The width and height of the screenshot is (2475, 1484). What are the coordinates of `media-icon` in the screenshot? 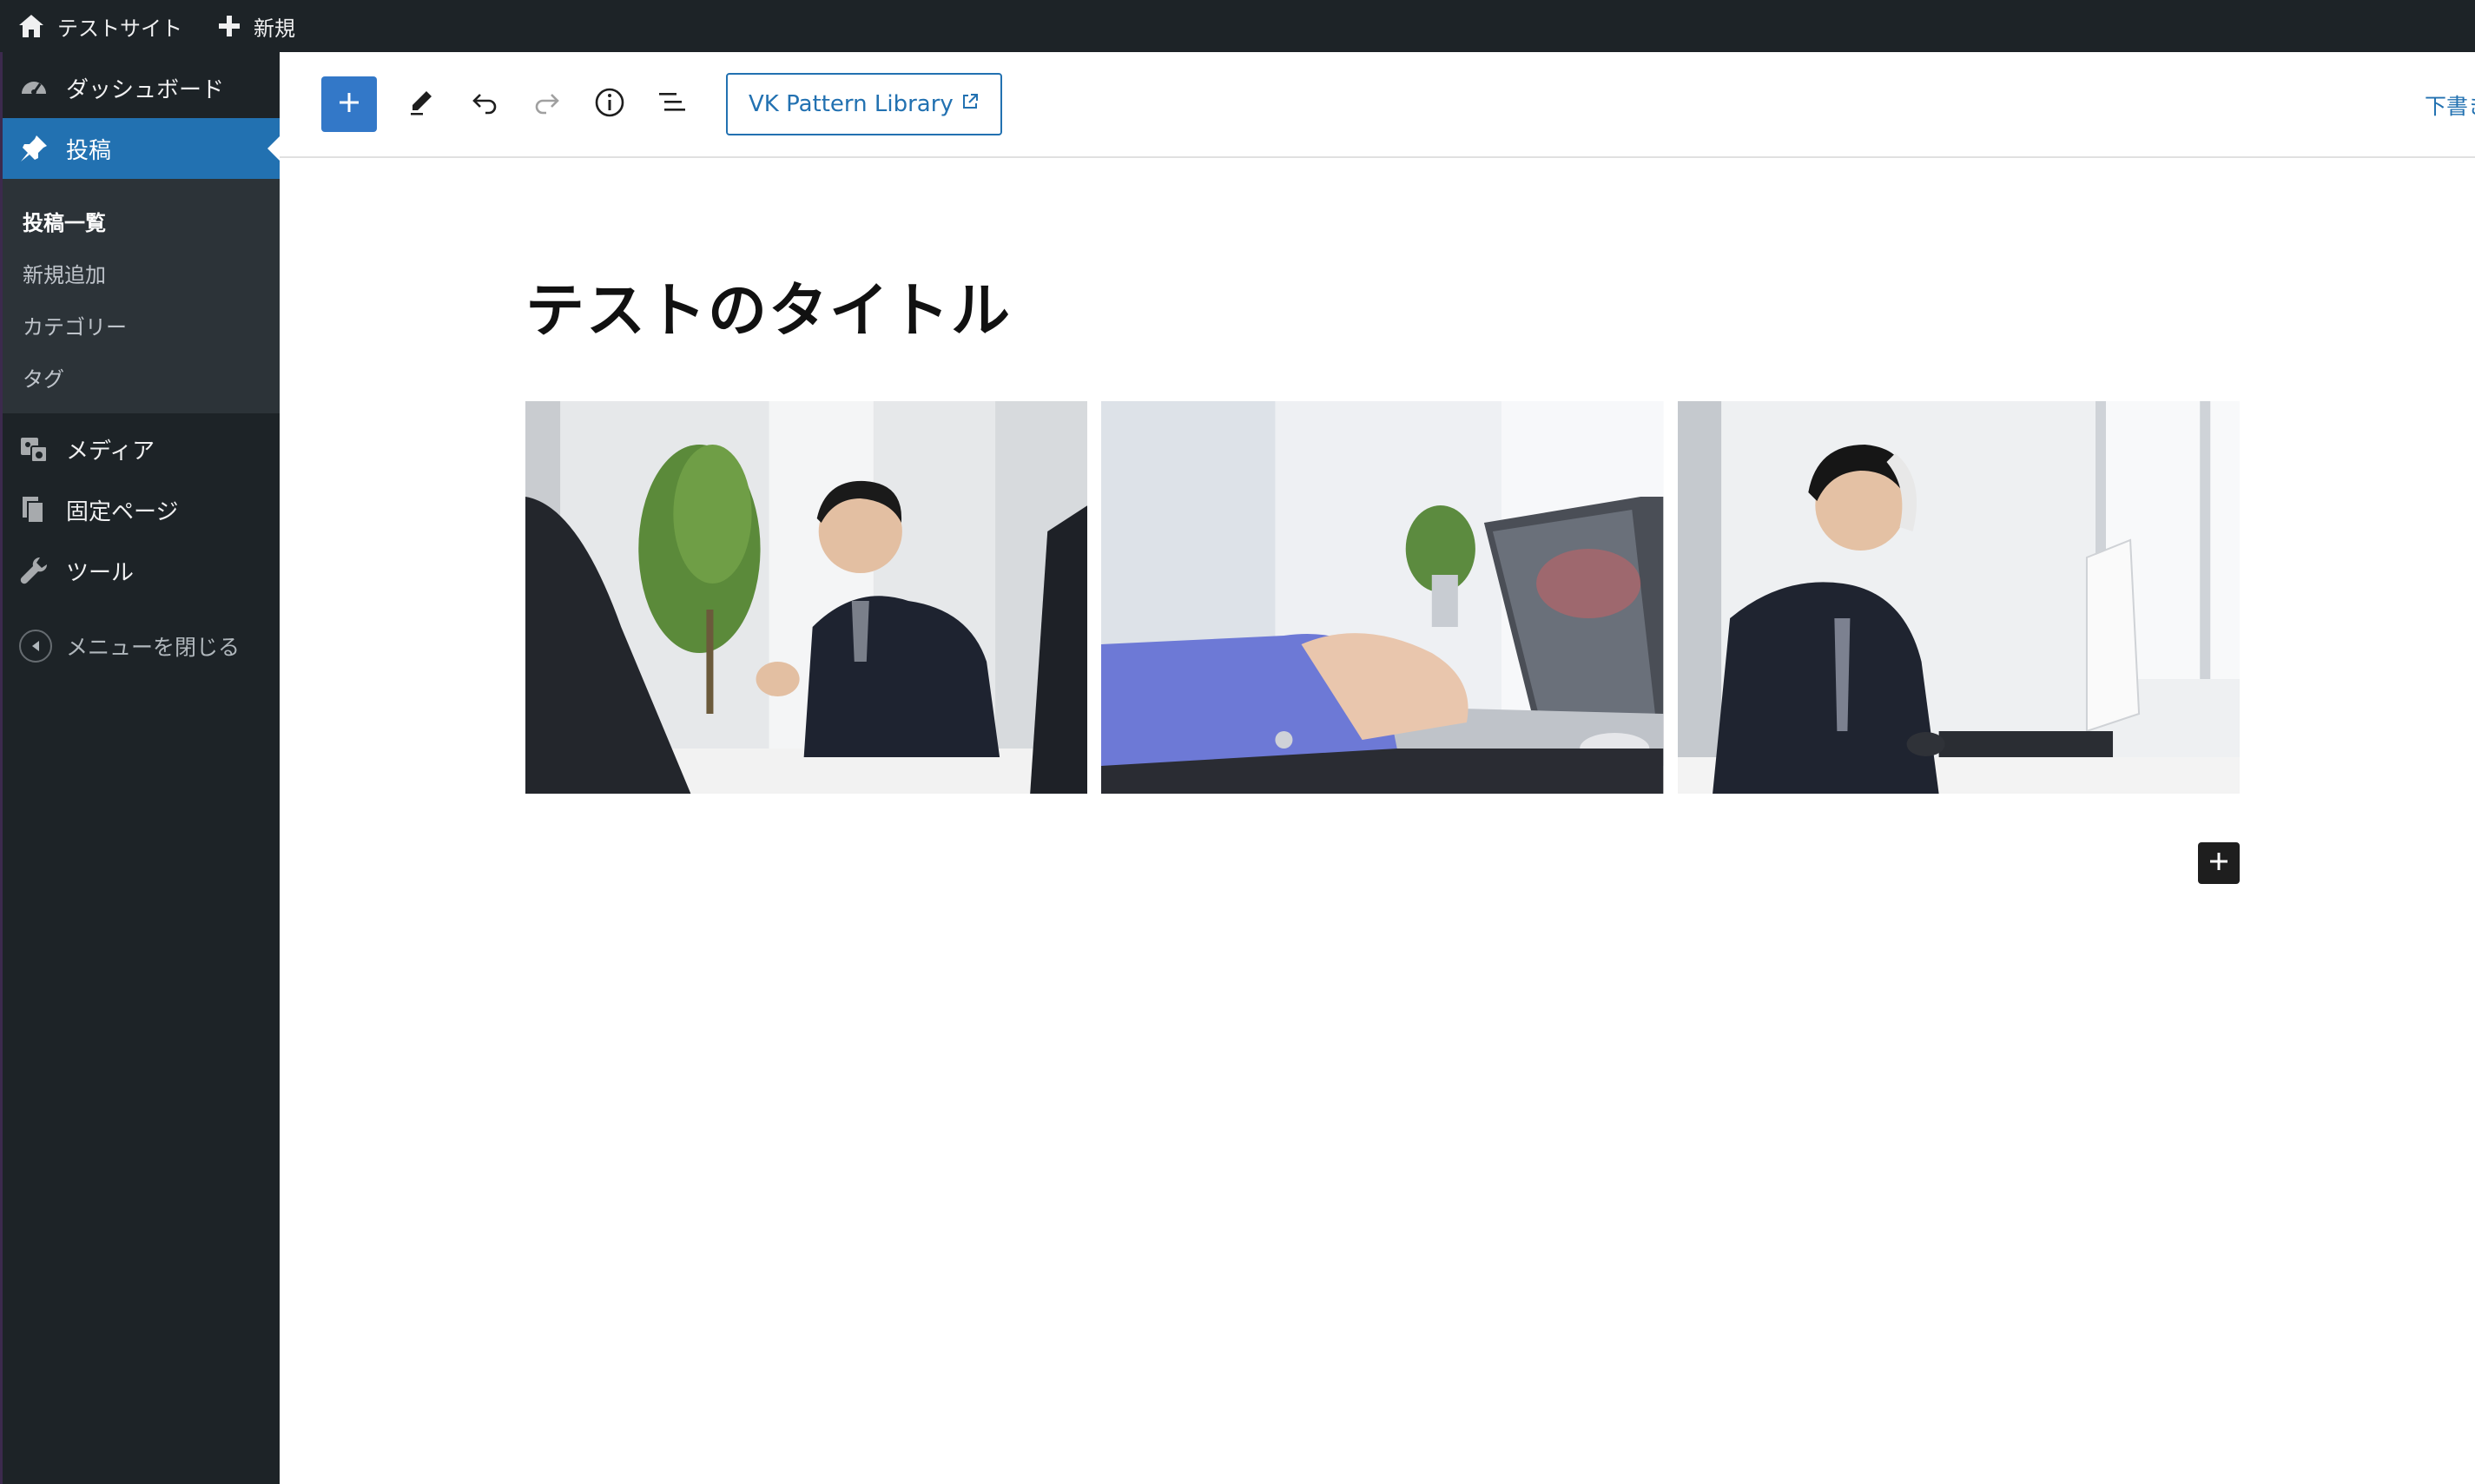 It's located at (34, 449).